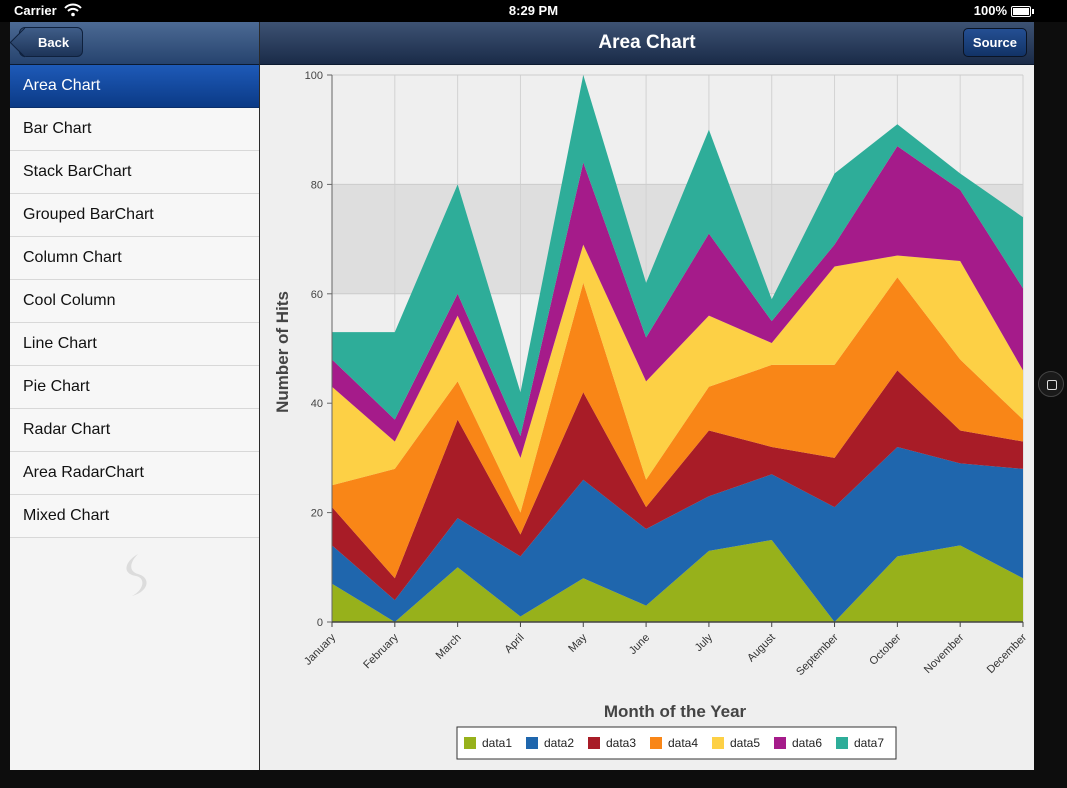 The image size is (1067, 788). Describe the element at coordinates (994, 42) in the screenshot. I see `source-button: Source` at that location.